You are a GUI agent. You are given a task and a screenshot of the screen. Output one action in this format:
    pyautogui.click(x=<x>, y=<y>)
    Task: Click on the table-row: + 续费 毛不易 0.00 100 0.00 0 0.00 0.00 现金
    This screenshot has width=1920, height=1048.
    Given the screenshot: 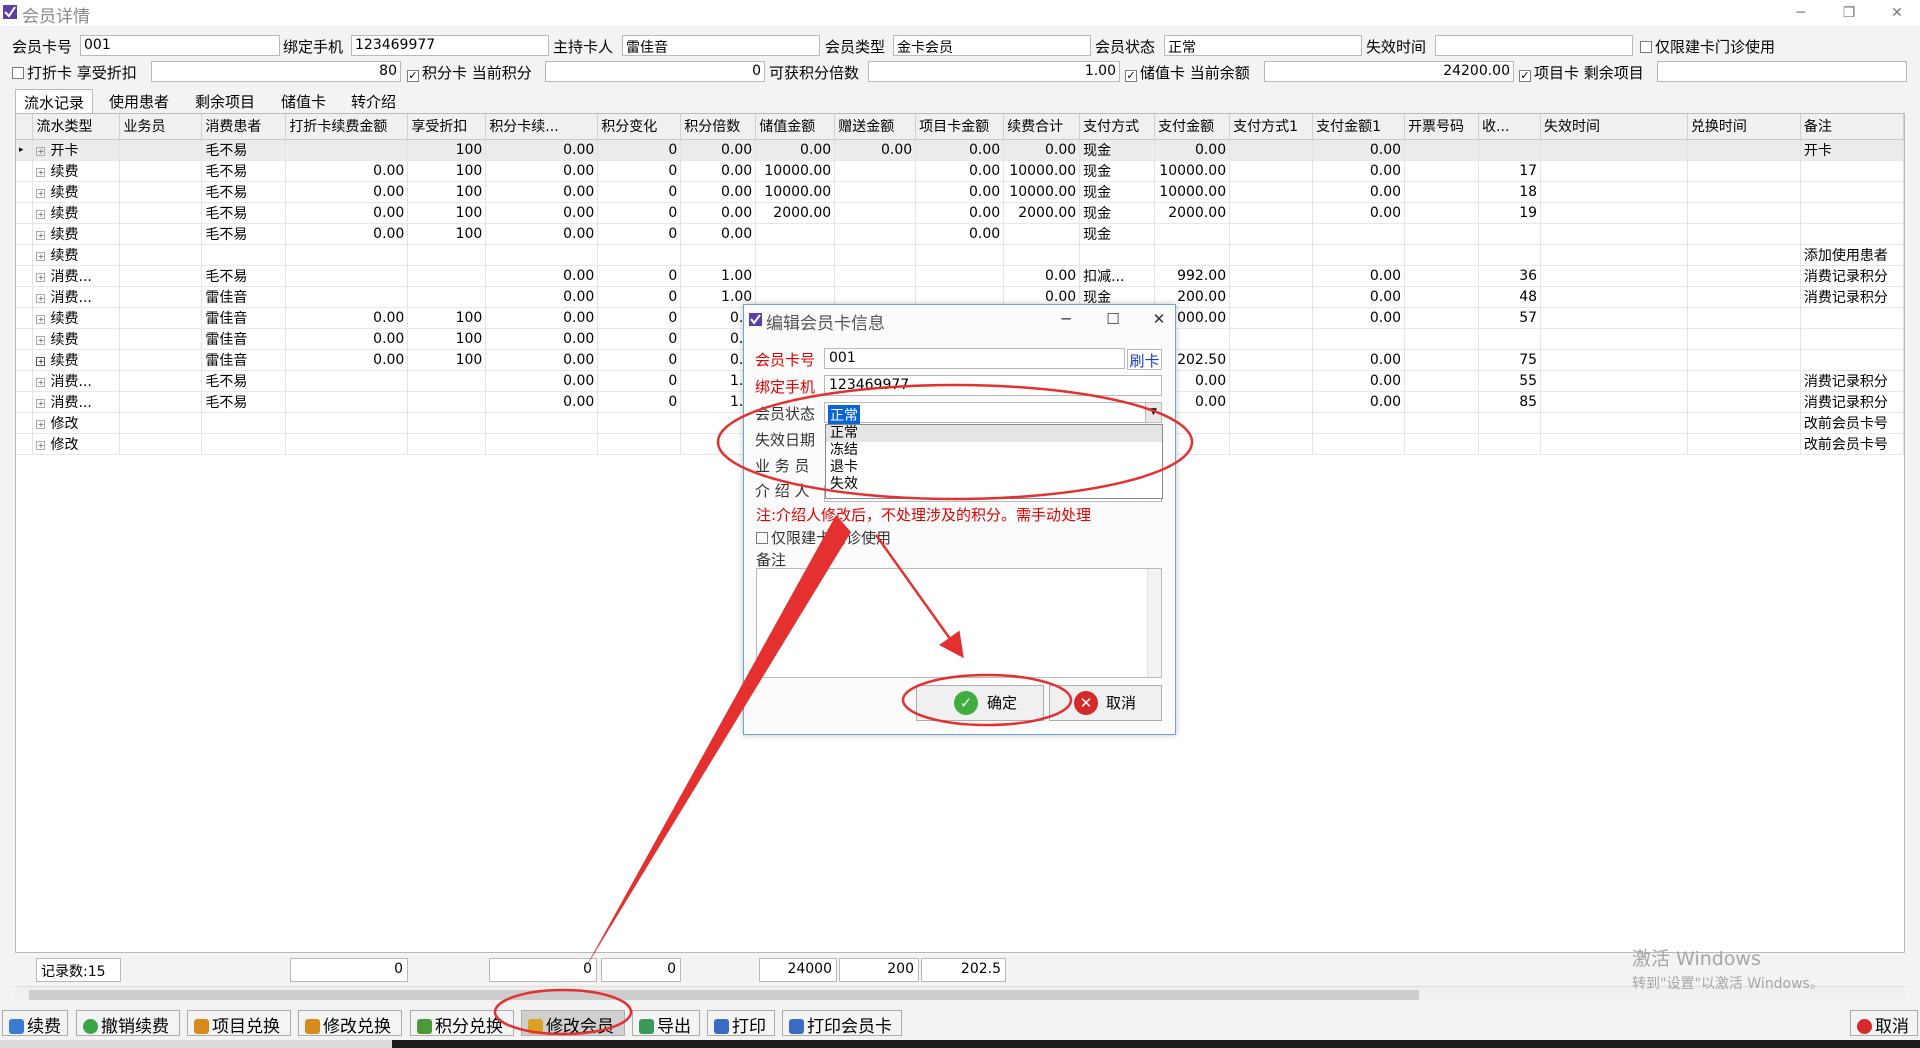 What is the action you would take?
    pyautogui.click(x=960, y=234)
    